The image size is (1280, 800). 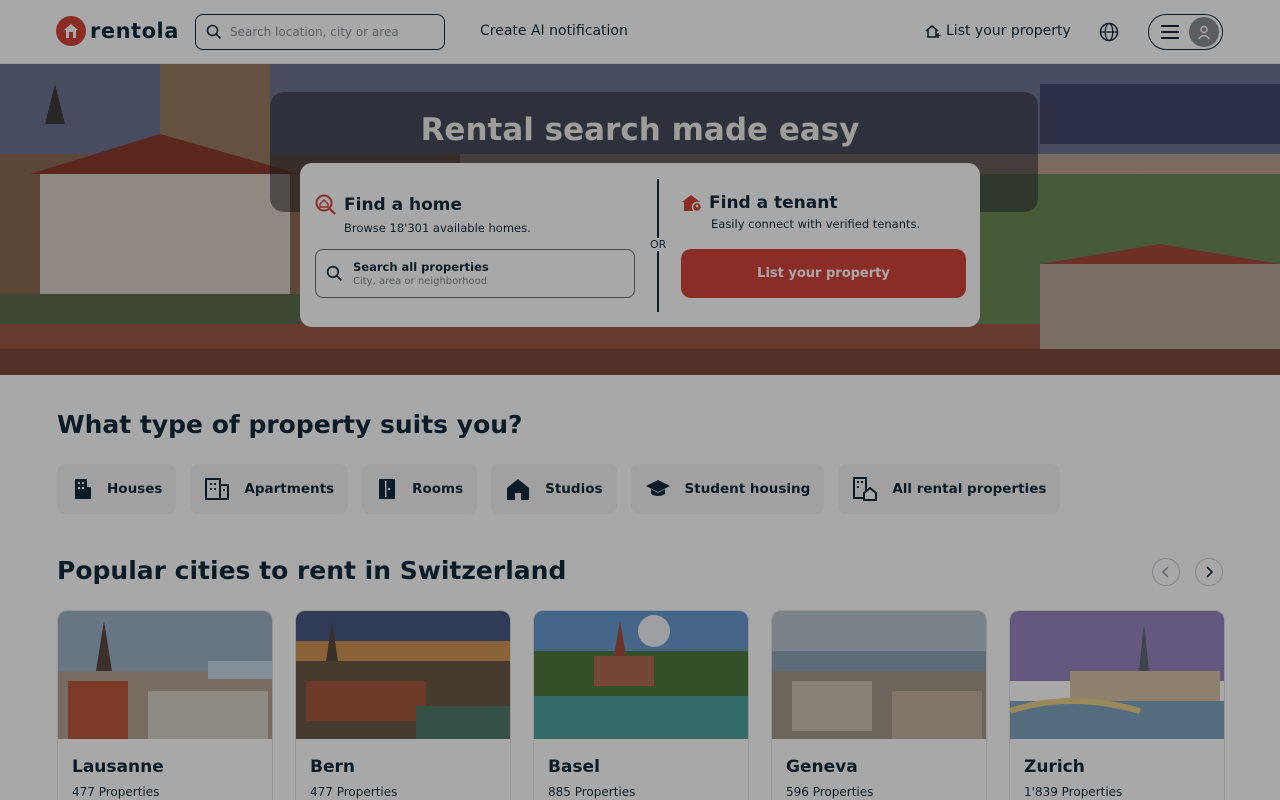 I want to click on city-name: Geneva, so click(x=822, y=767).